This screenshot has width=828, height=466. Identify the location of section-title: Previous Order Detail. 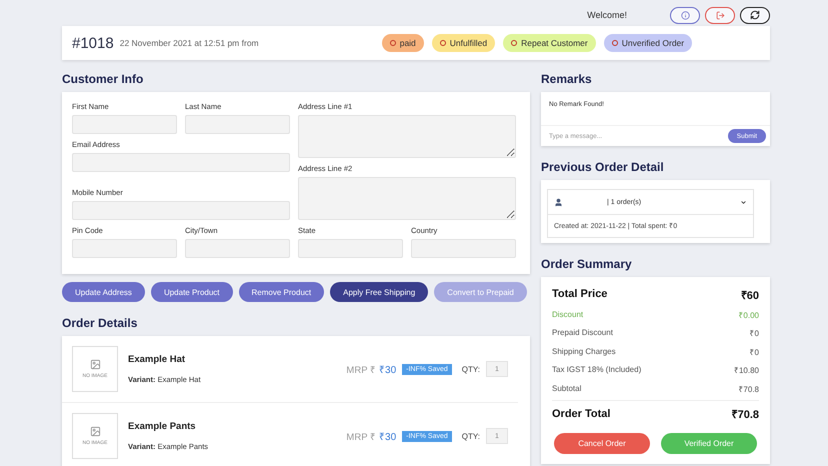
(603, 167).